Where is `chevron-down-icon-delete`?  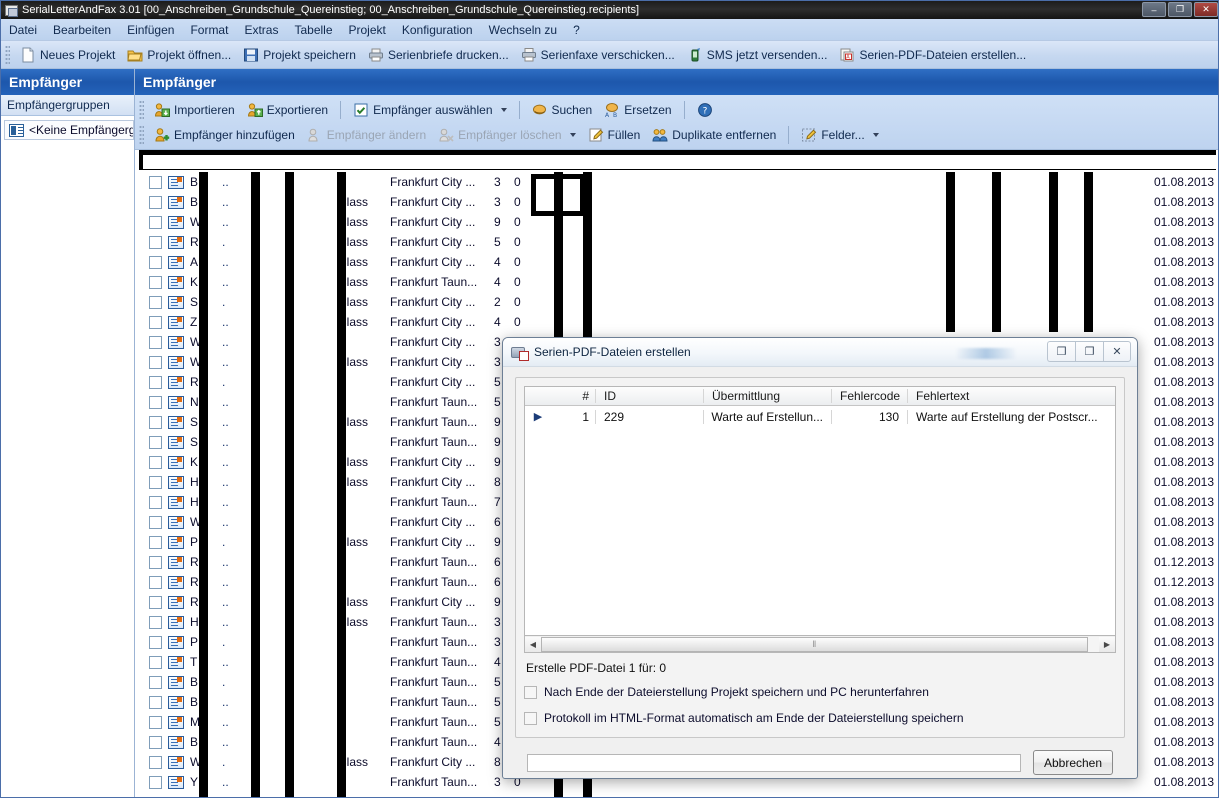
chevron-down-icon-delete is located at coordinates (572, 134).